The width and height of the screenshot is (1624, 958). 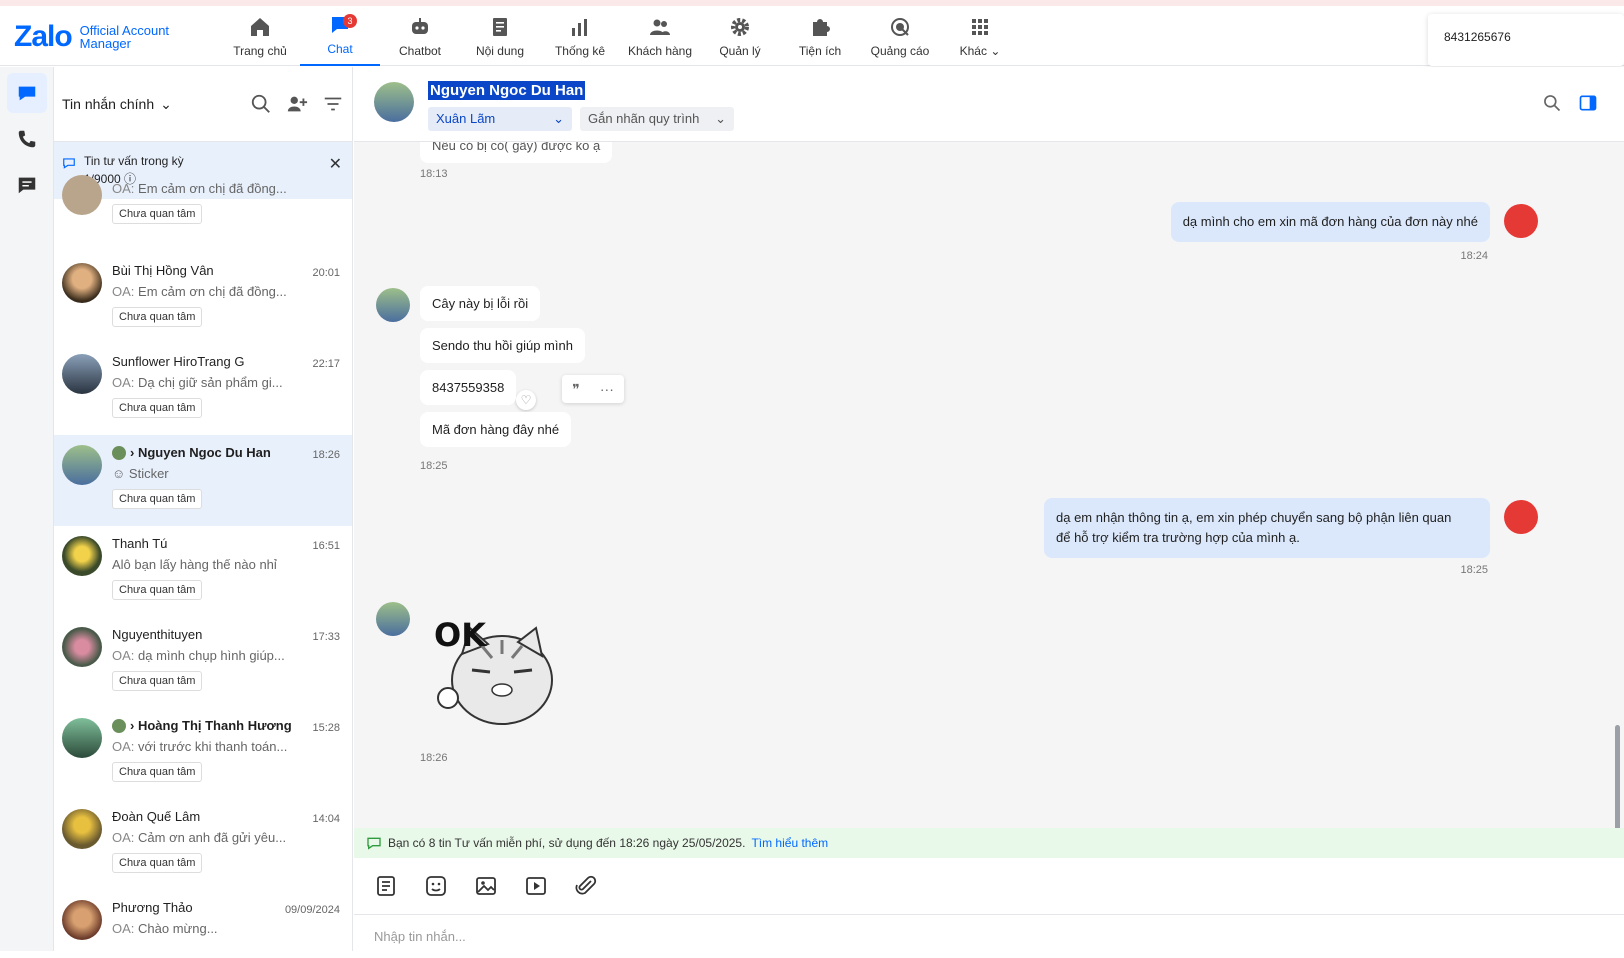 What do you see at coordinates (326, 546) in the screenshot?
I see `conversation-time: 16:51` at bounding box center [326, 546].